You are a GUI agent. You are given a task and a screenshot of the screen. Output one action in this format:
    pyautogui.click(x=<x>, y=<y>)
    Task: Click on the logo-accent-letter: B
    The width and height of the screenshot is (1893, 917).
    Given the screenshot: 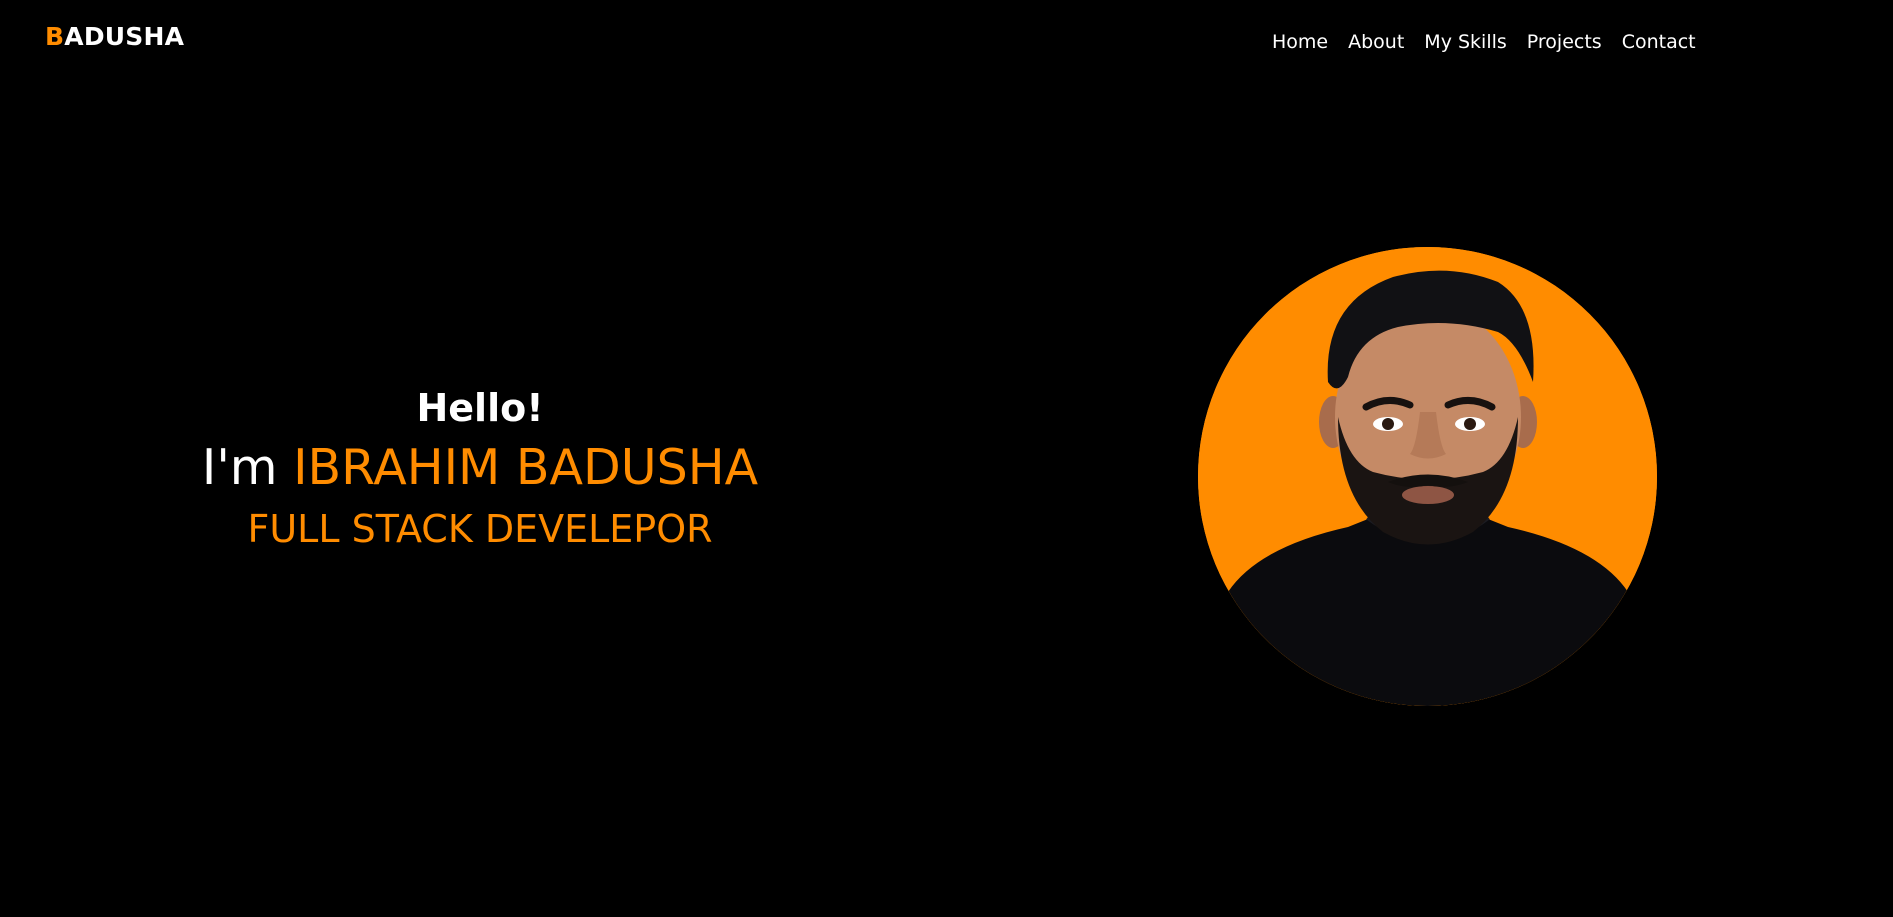 What is the action you would take?
    pyautogui.click(x=55, y=36)
    